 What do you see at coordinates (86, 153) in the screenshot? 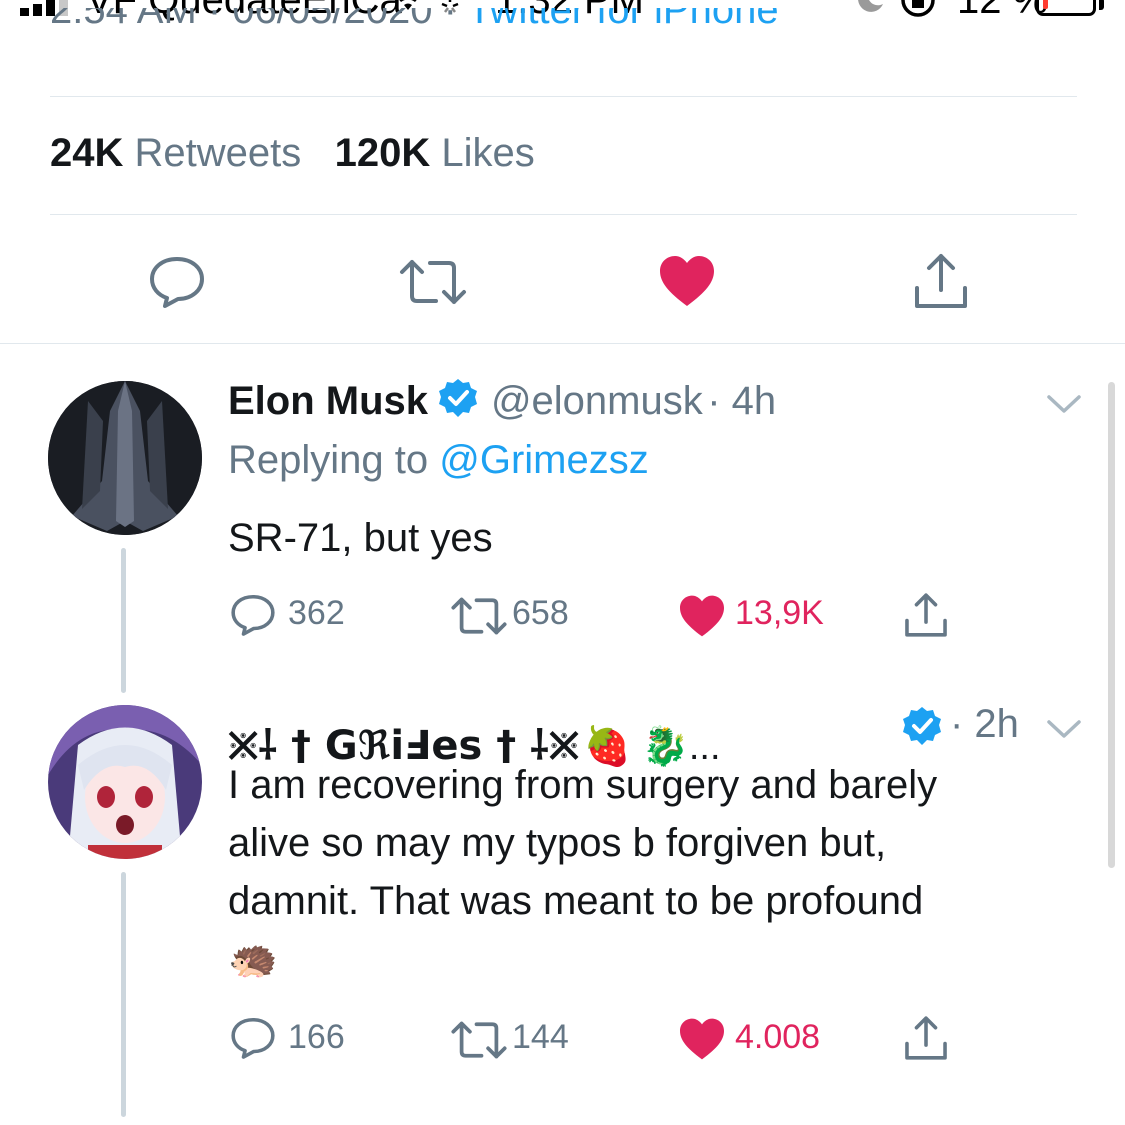
I see `retweets-count: 24K` at bounding box center [86, 153].